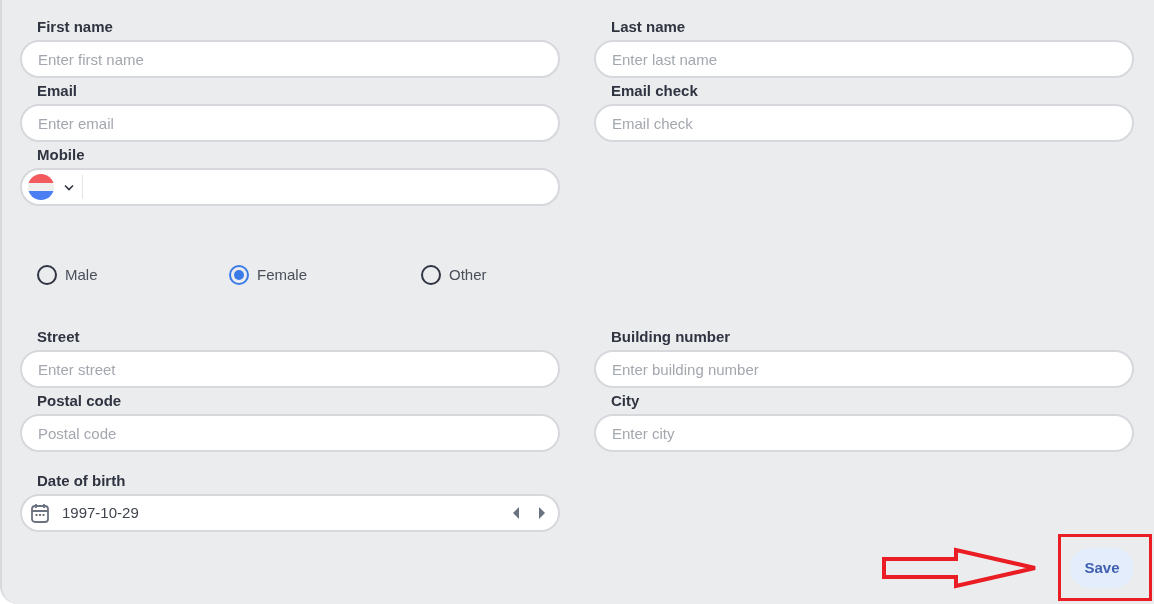 The image size is (1154, 604). What do you see at coordinates (69, 187) in the screenshot?
I see `chevron-down-icon` at bounding box center [69, 187].